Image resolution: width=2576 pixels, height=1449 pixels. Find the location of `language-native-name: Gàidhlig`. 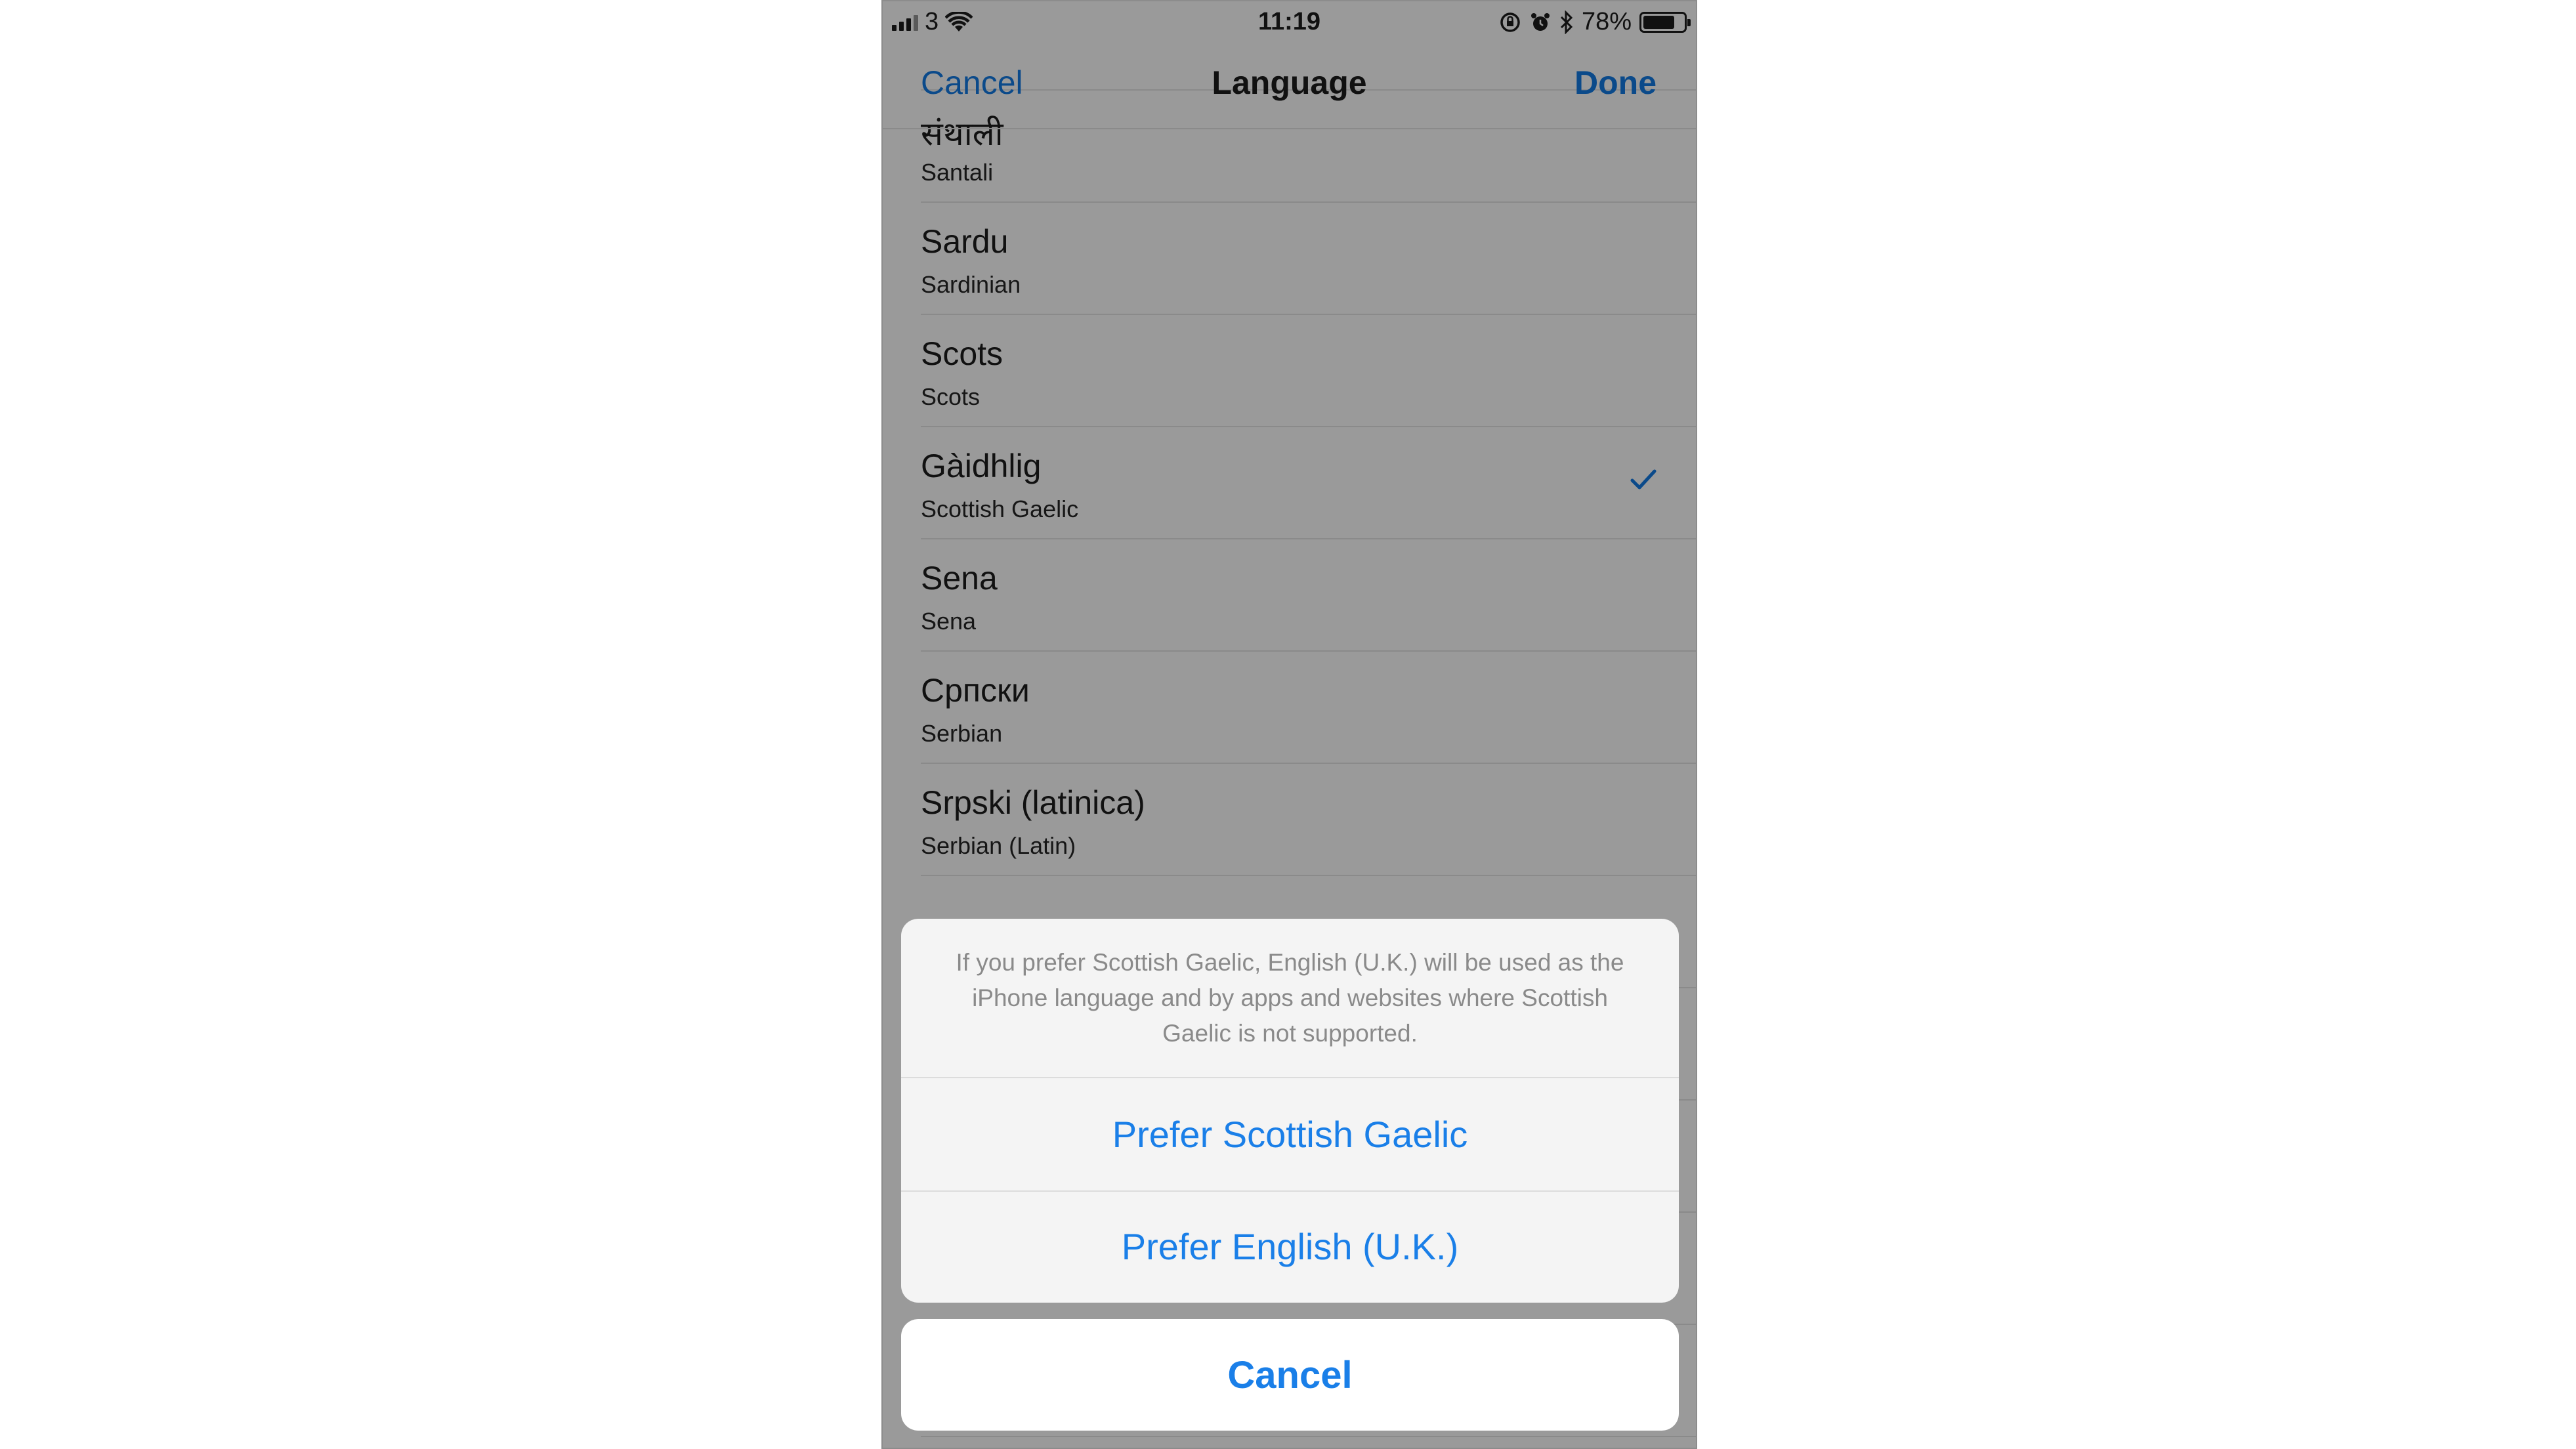

language-native-name: Gàidhlig is located at coordinates (981, 466).